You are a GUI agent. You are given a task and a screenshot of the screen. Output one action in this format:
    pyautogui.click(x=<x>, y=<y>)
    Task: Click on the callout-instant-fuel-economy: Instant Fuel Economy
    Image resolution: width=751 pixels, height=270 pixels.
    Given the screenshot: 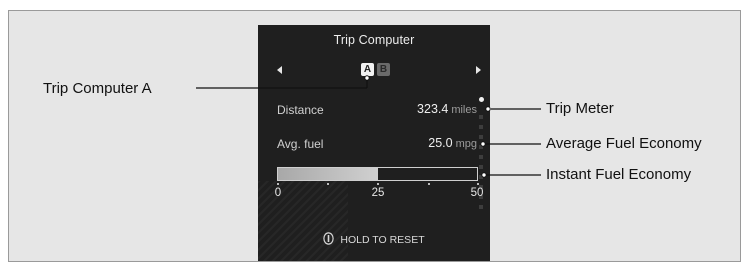 What is the action you would take?
    pyautogui.click(x=619, y=174)
    